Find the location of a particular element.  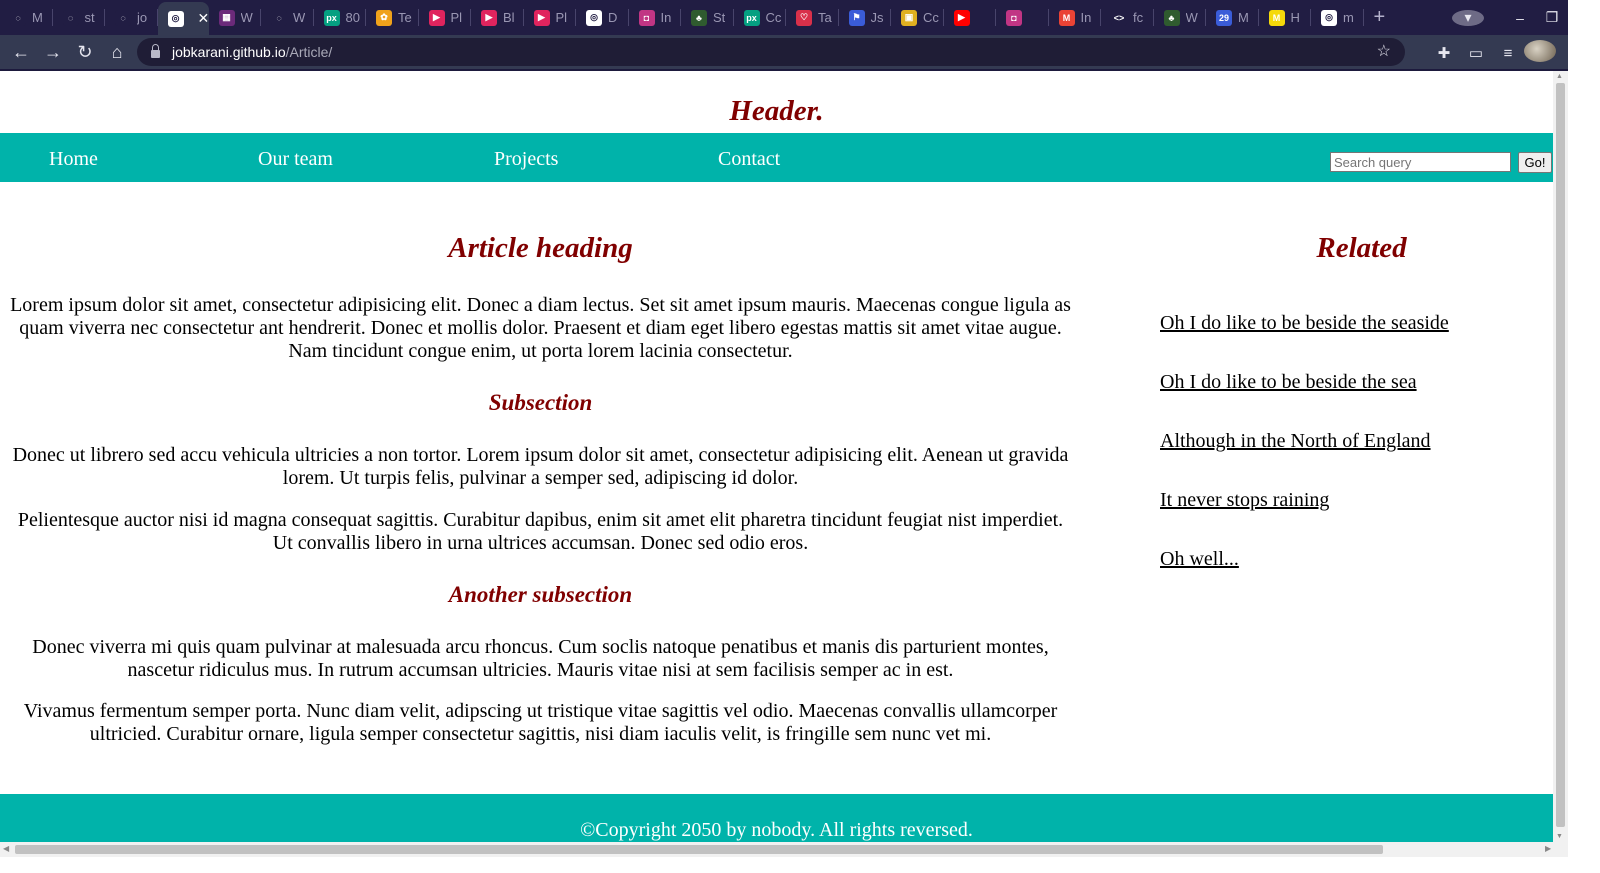

vertical-scrollbar: ▲ ▼ is located at coordinates (1560, 456).